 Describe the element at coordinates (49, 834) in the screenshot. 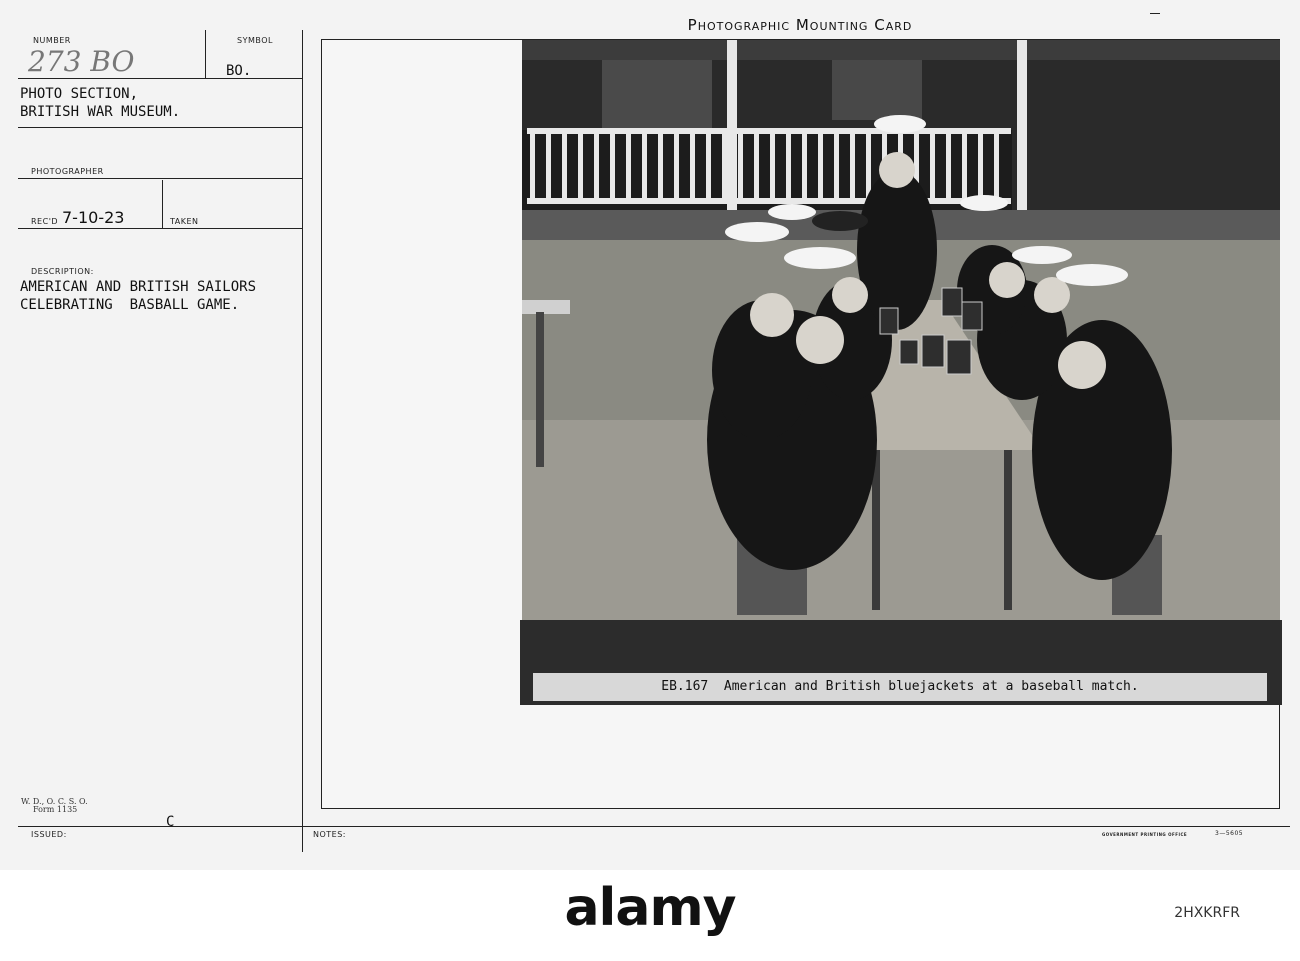

I see `issued-label: ISSUED:` at that location.